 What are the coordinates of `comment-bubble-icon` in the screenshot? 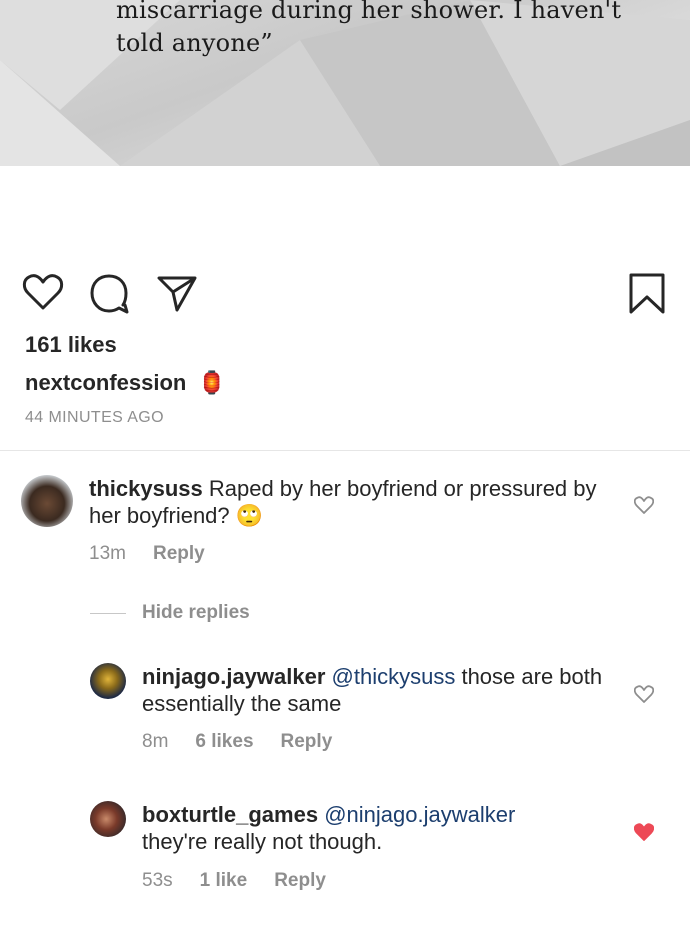 It's located at (110, 293).